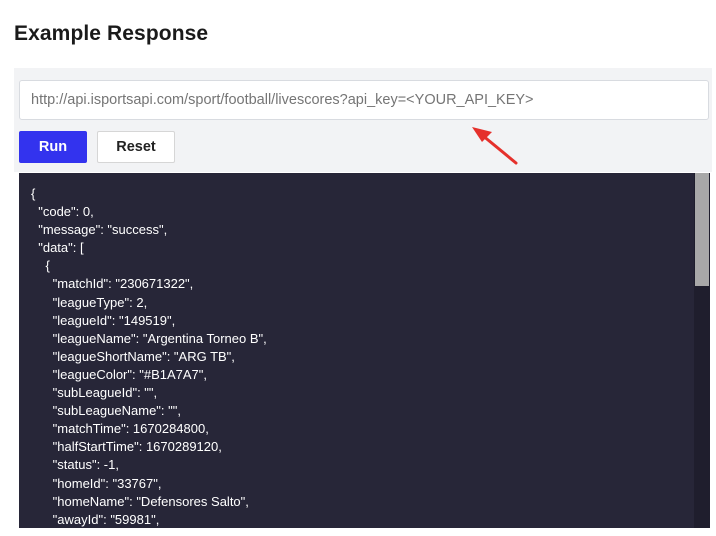 This screenshot has height=536, width=716. I want to click on run-button: Run, so click(53, 147).